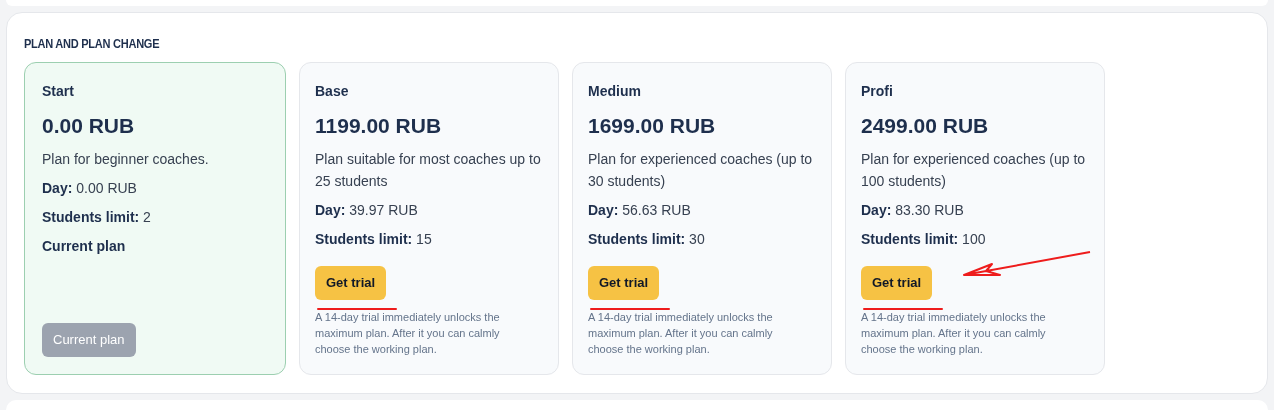 The width and height of the screenshot is (1274, 410). Describe the element at coordinates (379, 126) in the screenshot. I see `plan-price: 1199.00 RUB` at that location.